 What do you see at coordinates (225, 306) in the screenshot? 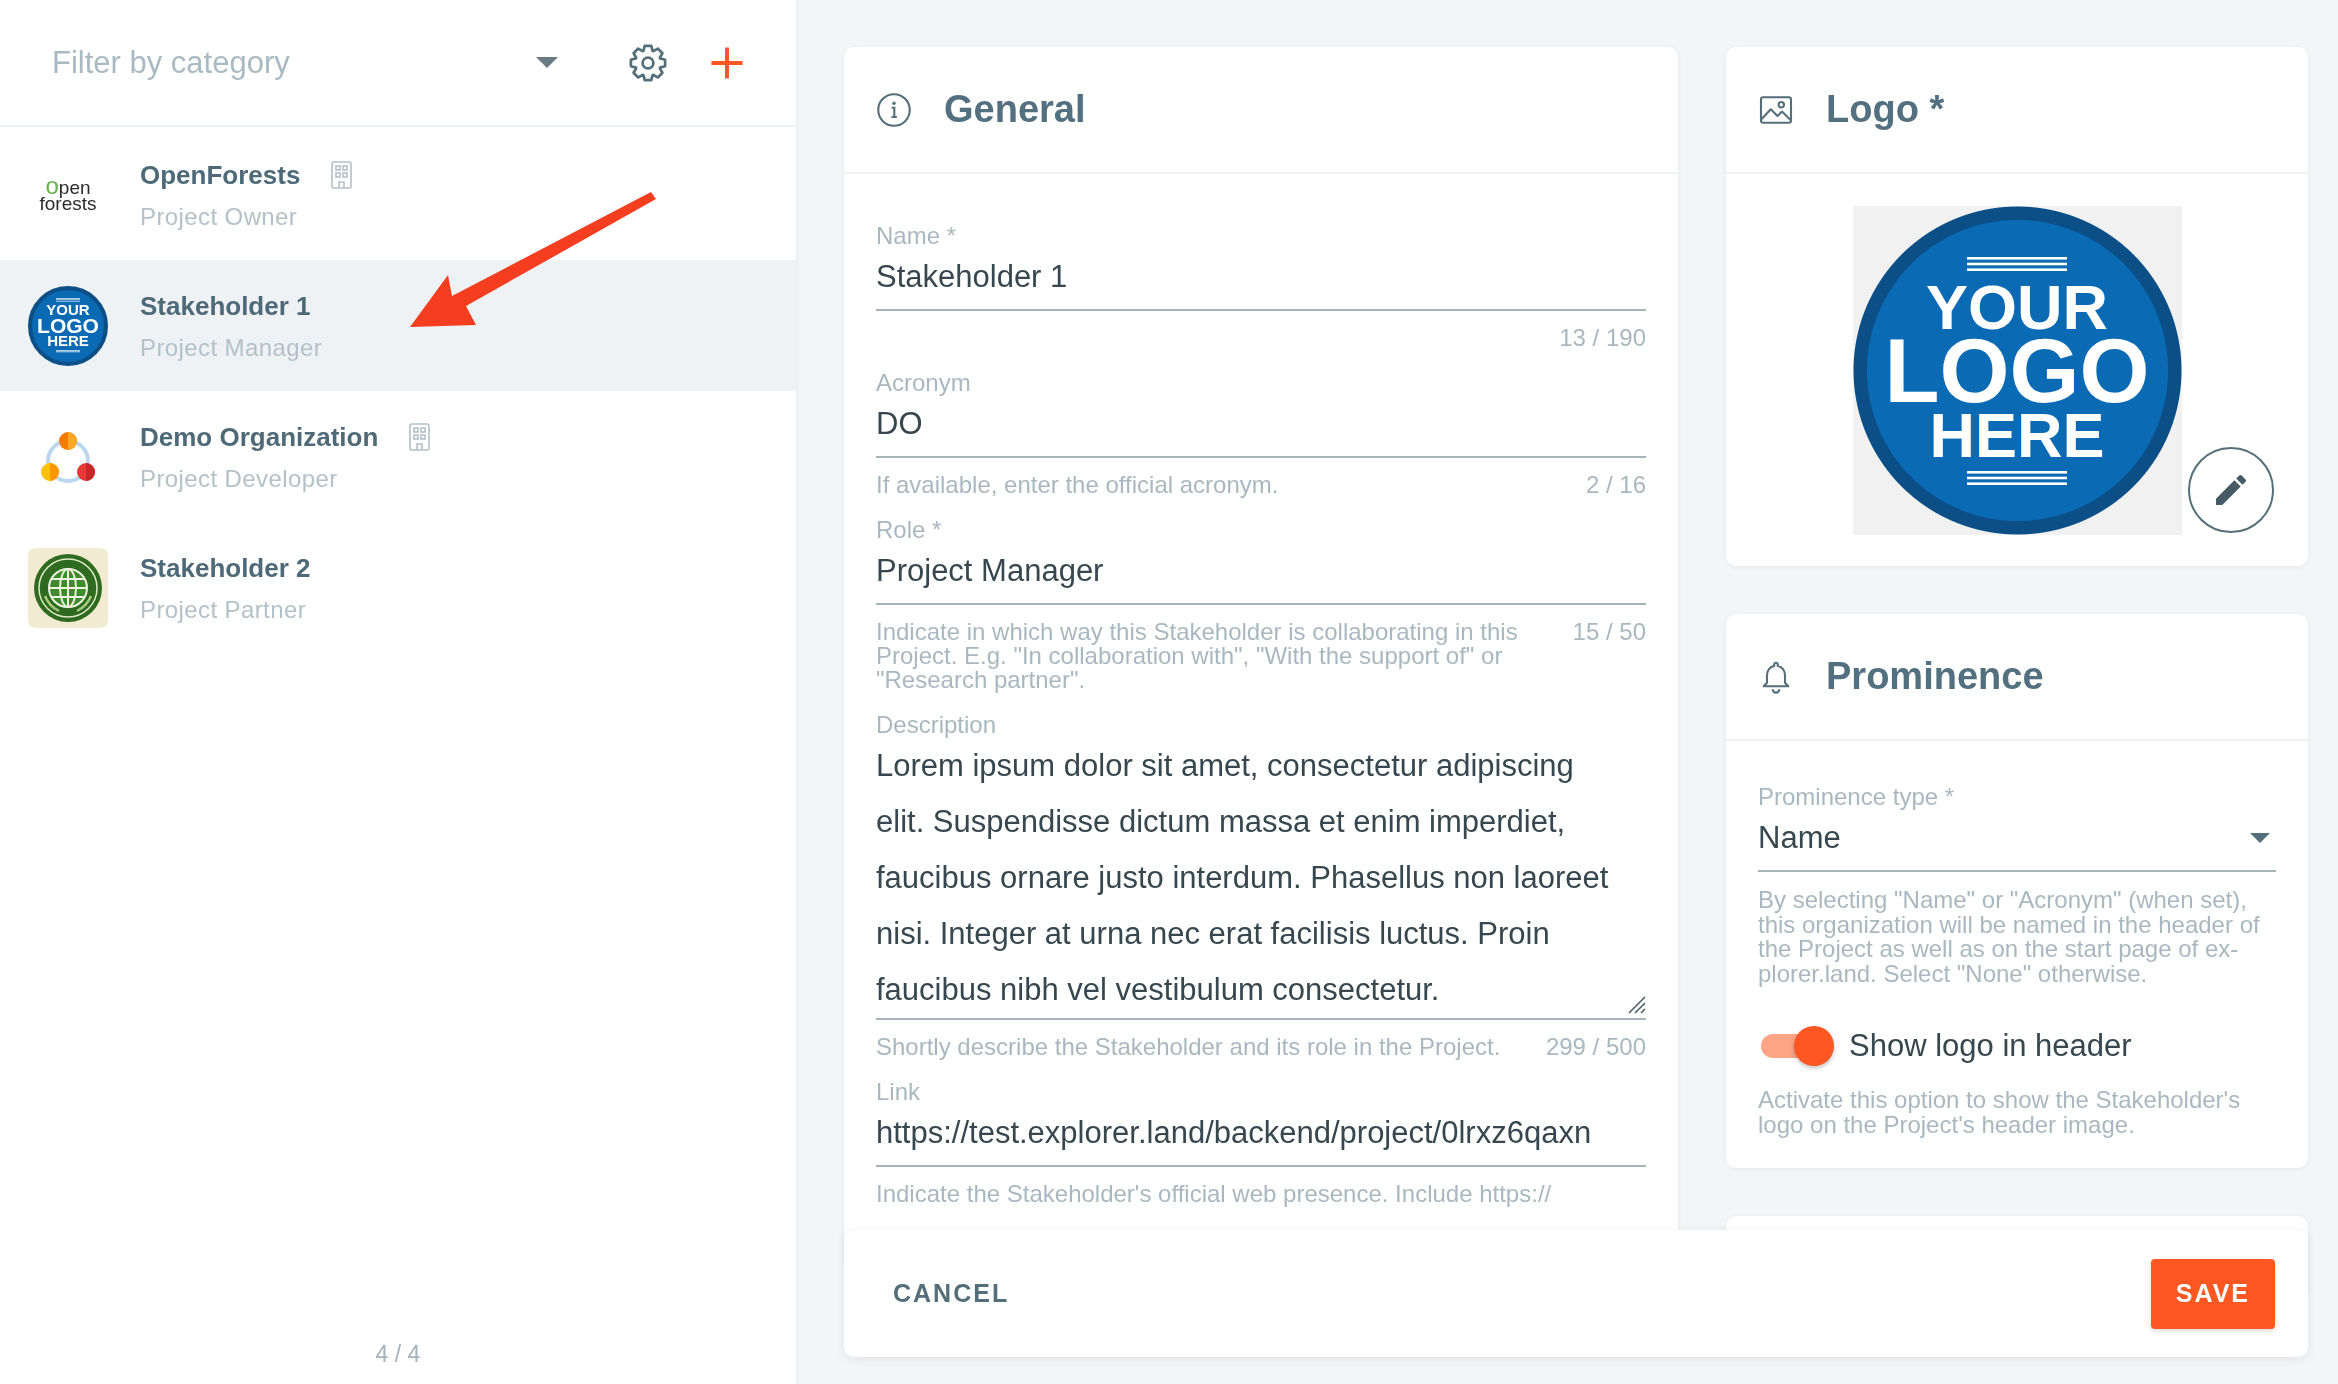
I see `stakeholder-name: Stakeholder 1` at bounding box center [225, 306].